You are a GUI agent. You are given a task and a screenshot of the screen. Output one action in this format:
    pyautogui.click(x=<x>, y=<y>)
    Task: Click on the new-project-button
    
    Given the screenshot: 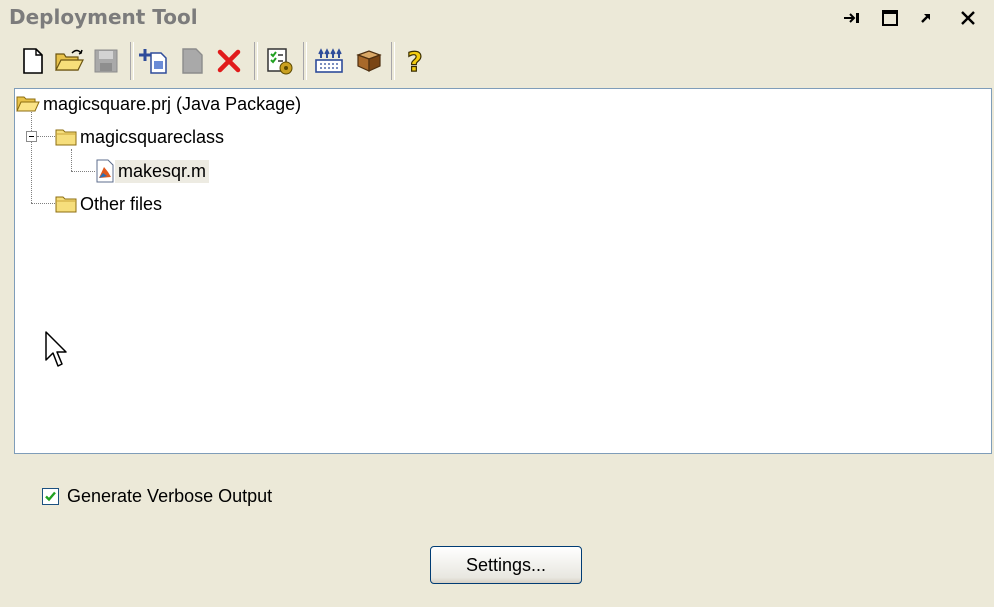 What is the action you would take?
    pyautogui.click(x=33, y=61)
    